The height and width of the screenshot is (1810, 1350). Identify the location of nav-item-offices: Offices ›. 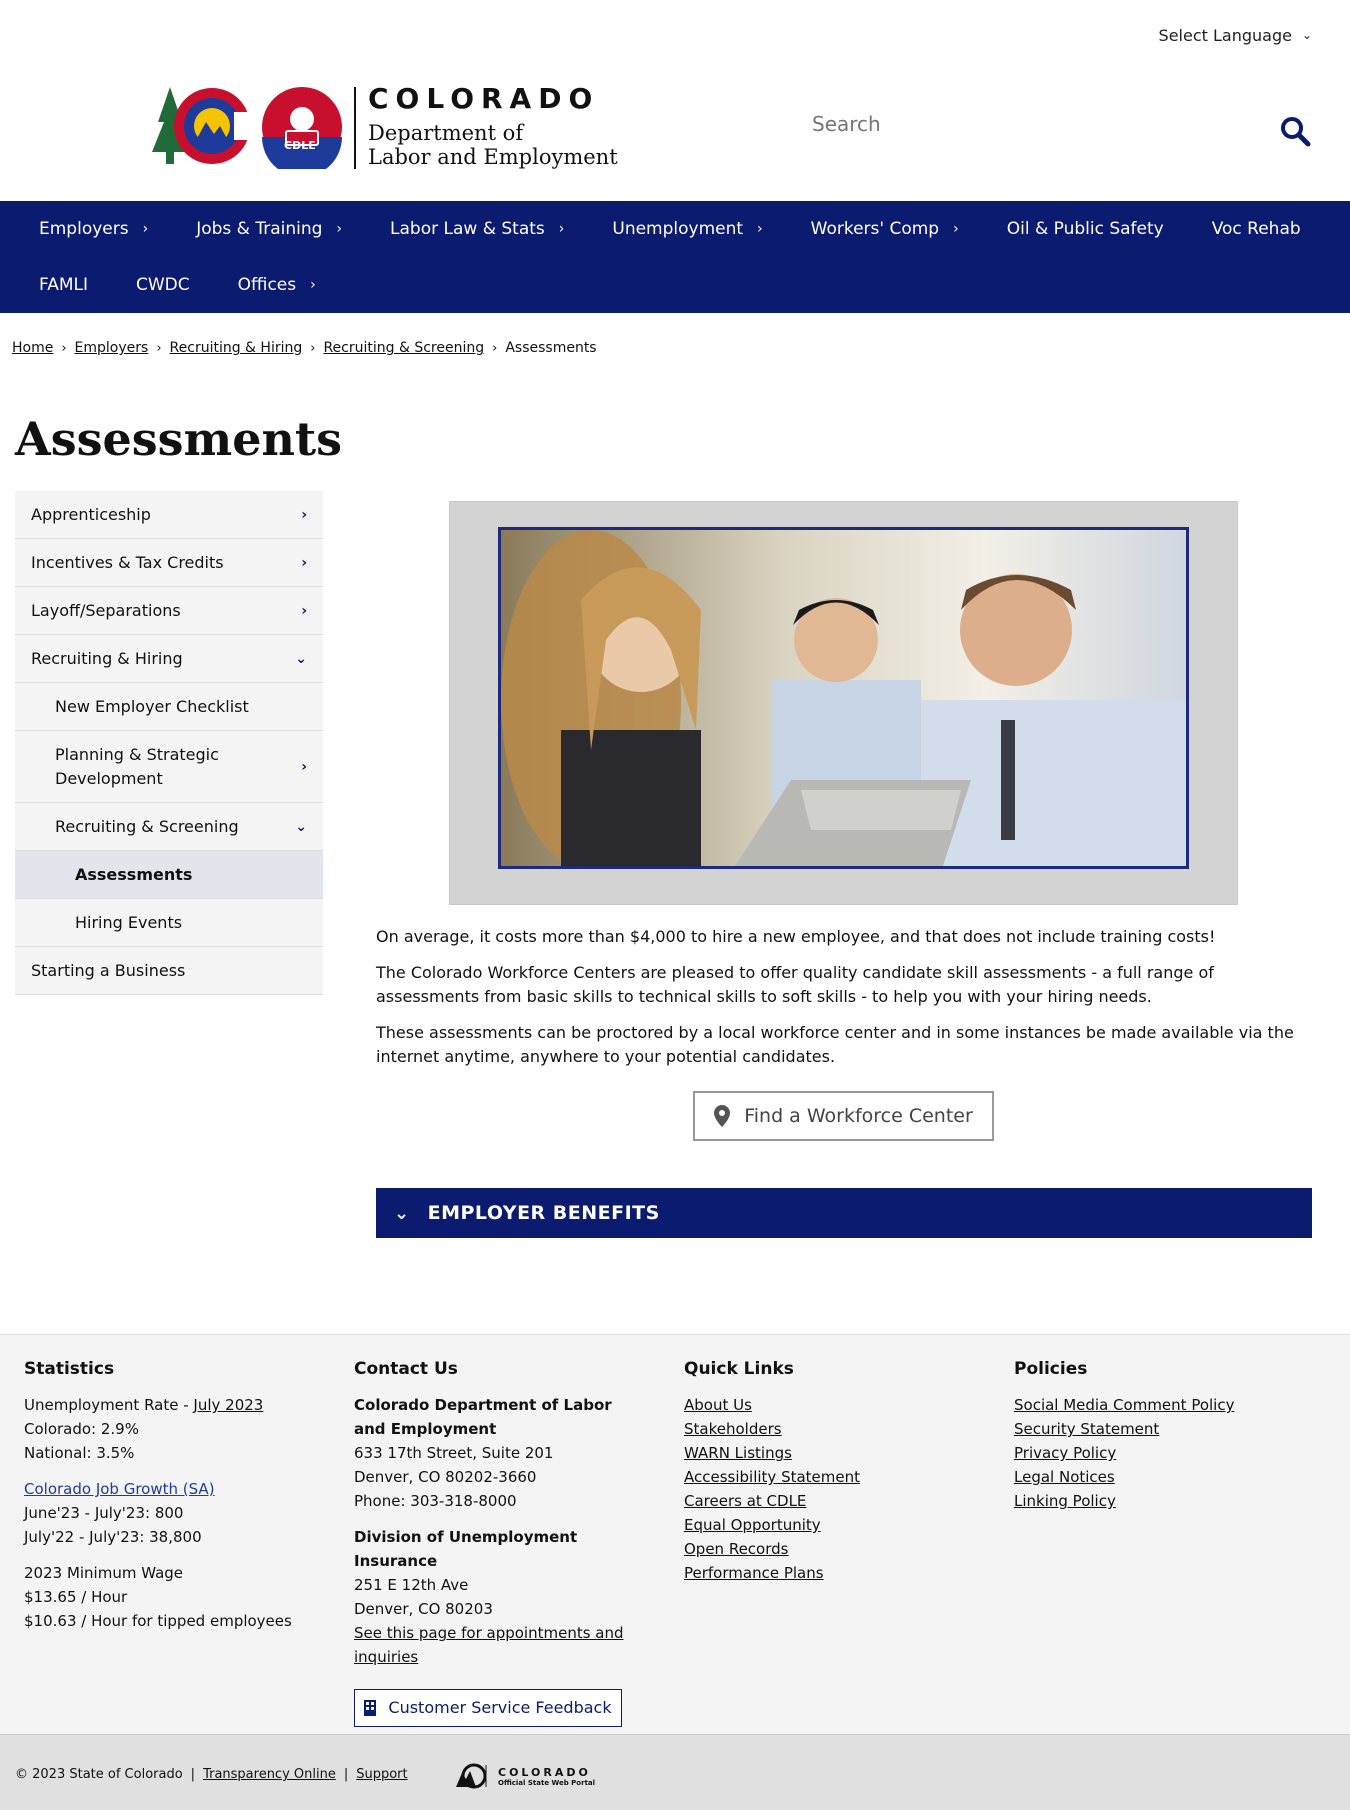
(277, 285).